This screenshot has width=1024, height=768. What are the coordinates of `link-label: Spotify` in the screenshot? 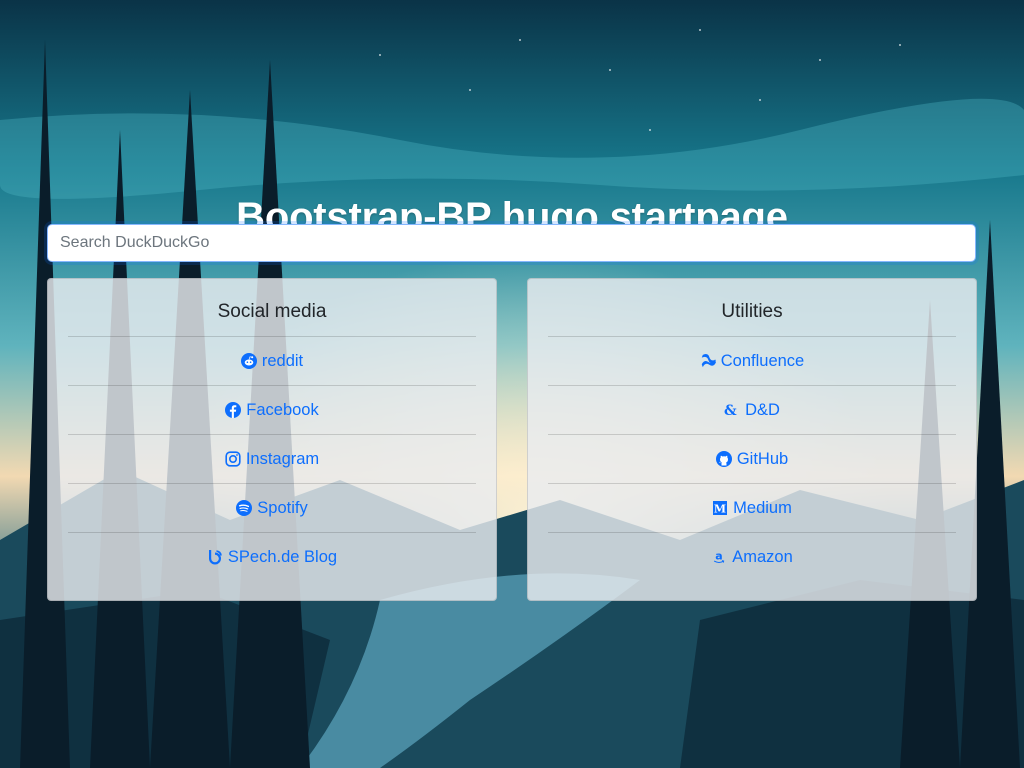 It's located at (282, 508).